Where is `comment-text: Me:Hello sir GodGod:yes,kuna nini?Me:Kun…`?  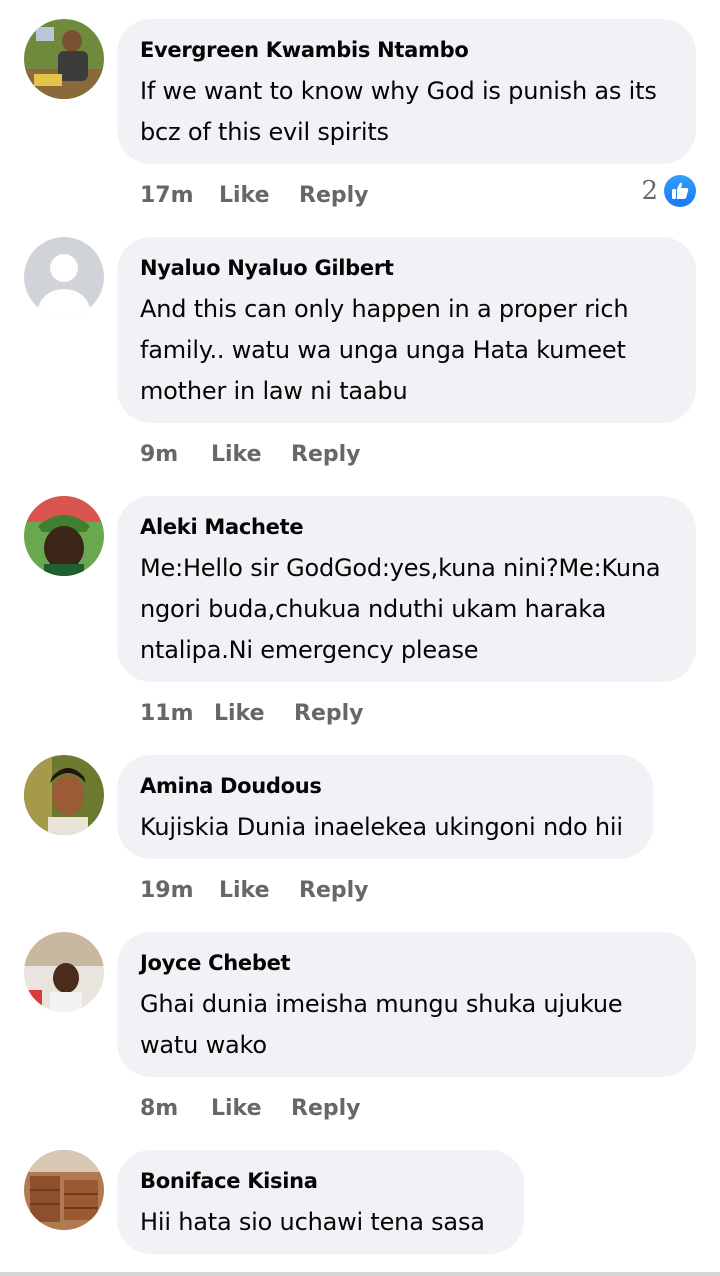 comment-text: Me:Hello sir GodGod:yes,kuna nini?Me:Kun… is located at coordinates (400, 609).